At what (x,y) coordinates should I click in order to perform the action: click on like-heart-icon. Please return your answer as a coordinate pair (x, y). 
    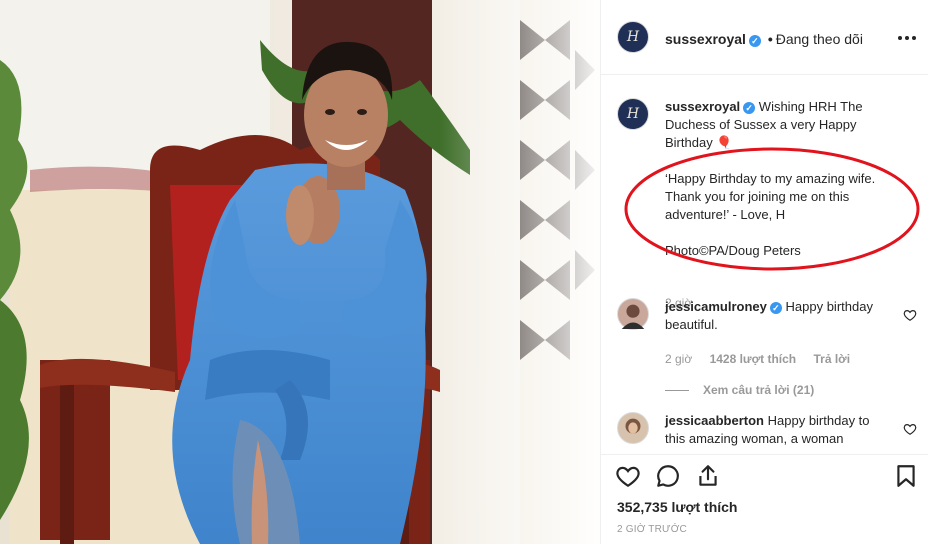
    Looking at the image, I should click on (628, 476).